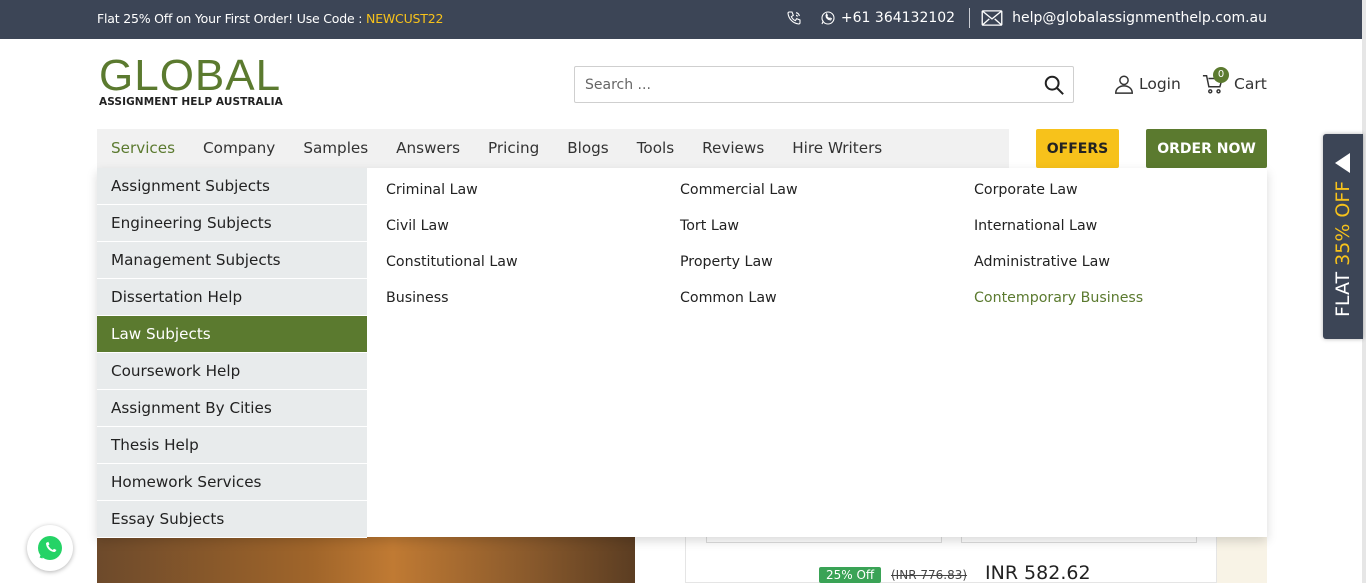 This screenshot has height=584, width=1366. What do you see at coordinates (1139, 18) in the screenshot?
I see `email-address: help@globalassignmenthelp.com.au` at bounding box center [1139, 18].